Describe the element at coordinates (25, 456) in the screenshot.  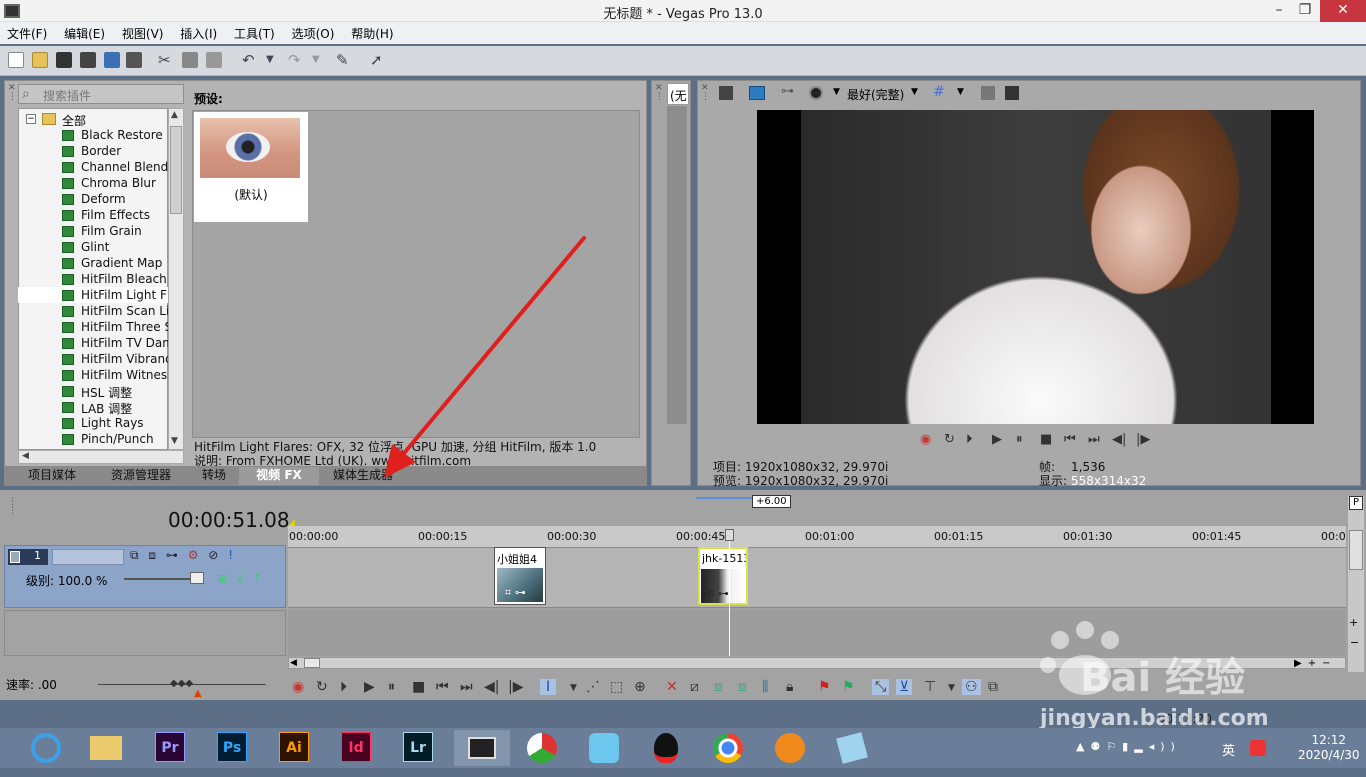
I see `scroll-left-icon: ◀` at that location.